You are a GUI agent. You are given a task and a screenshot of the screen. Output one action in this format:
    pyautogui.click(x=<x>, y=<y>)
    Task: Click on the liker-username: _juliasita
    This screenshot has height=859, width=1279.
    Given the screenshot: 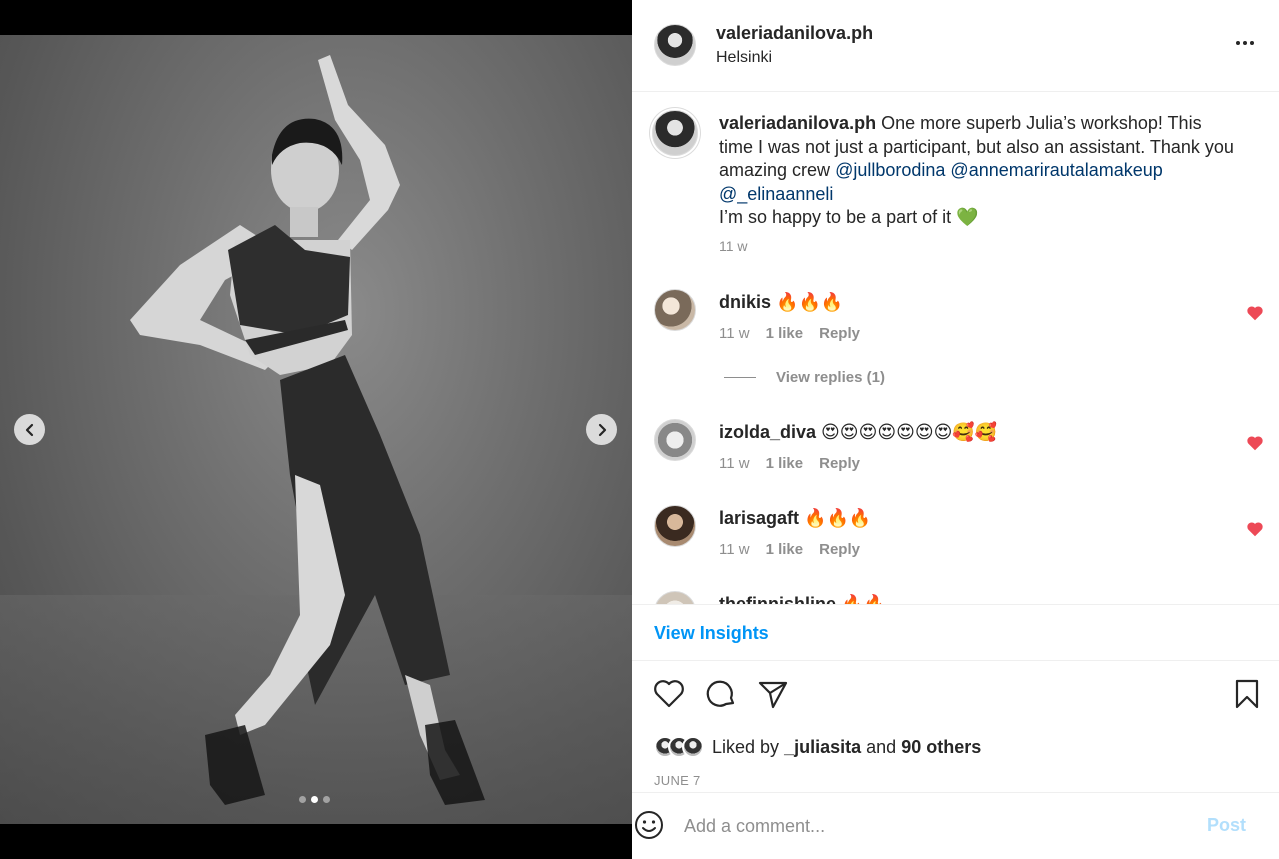 What is the action you would take?
    pyautogui.click(x=822, y=747)
    